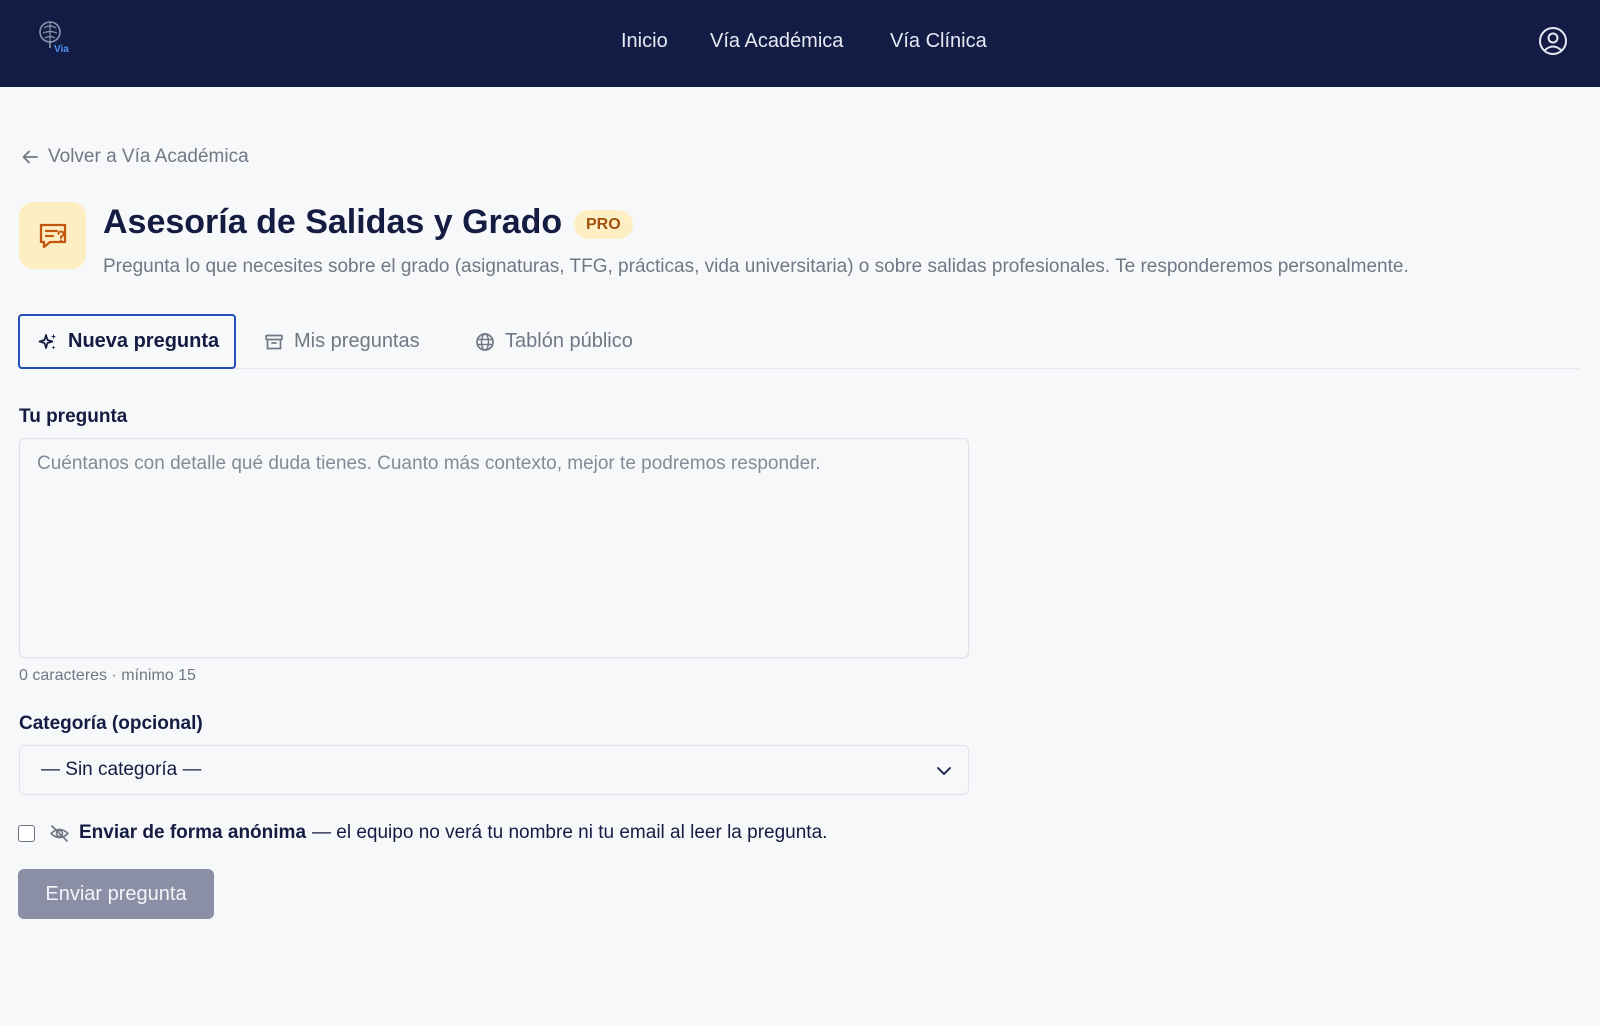 This screenshot has width=1600, height=1026. What do you see at coordinates (274, 341) in the screenshot?
I see `archive-icon` at bounding box center [274, 341].